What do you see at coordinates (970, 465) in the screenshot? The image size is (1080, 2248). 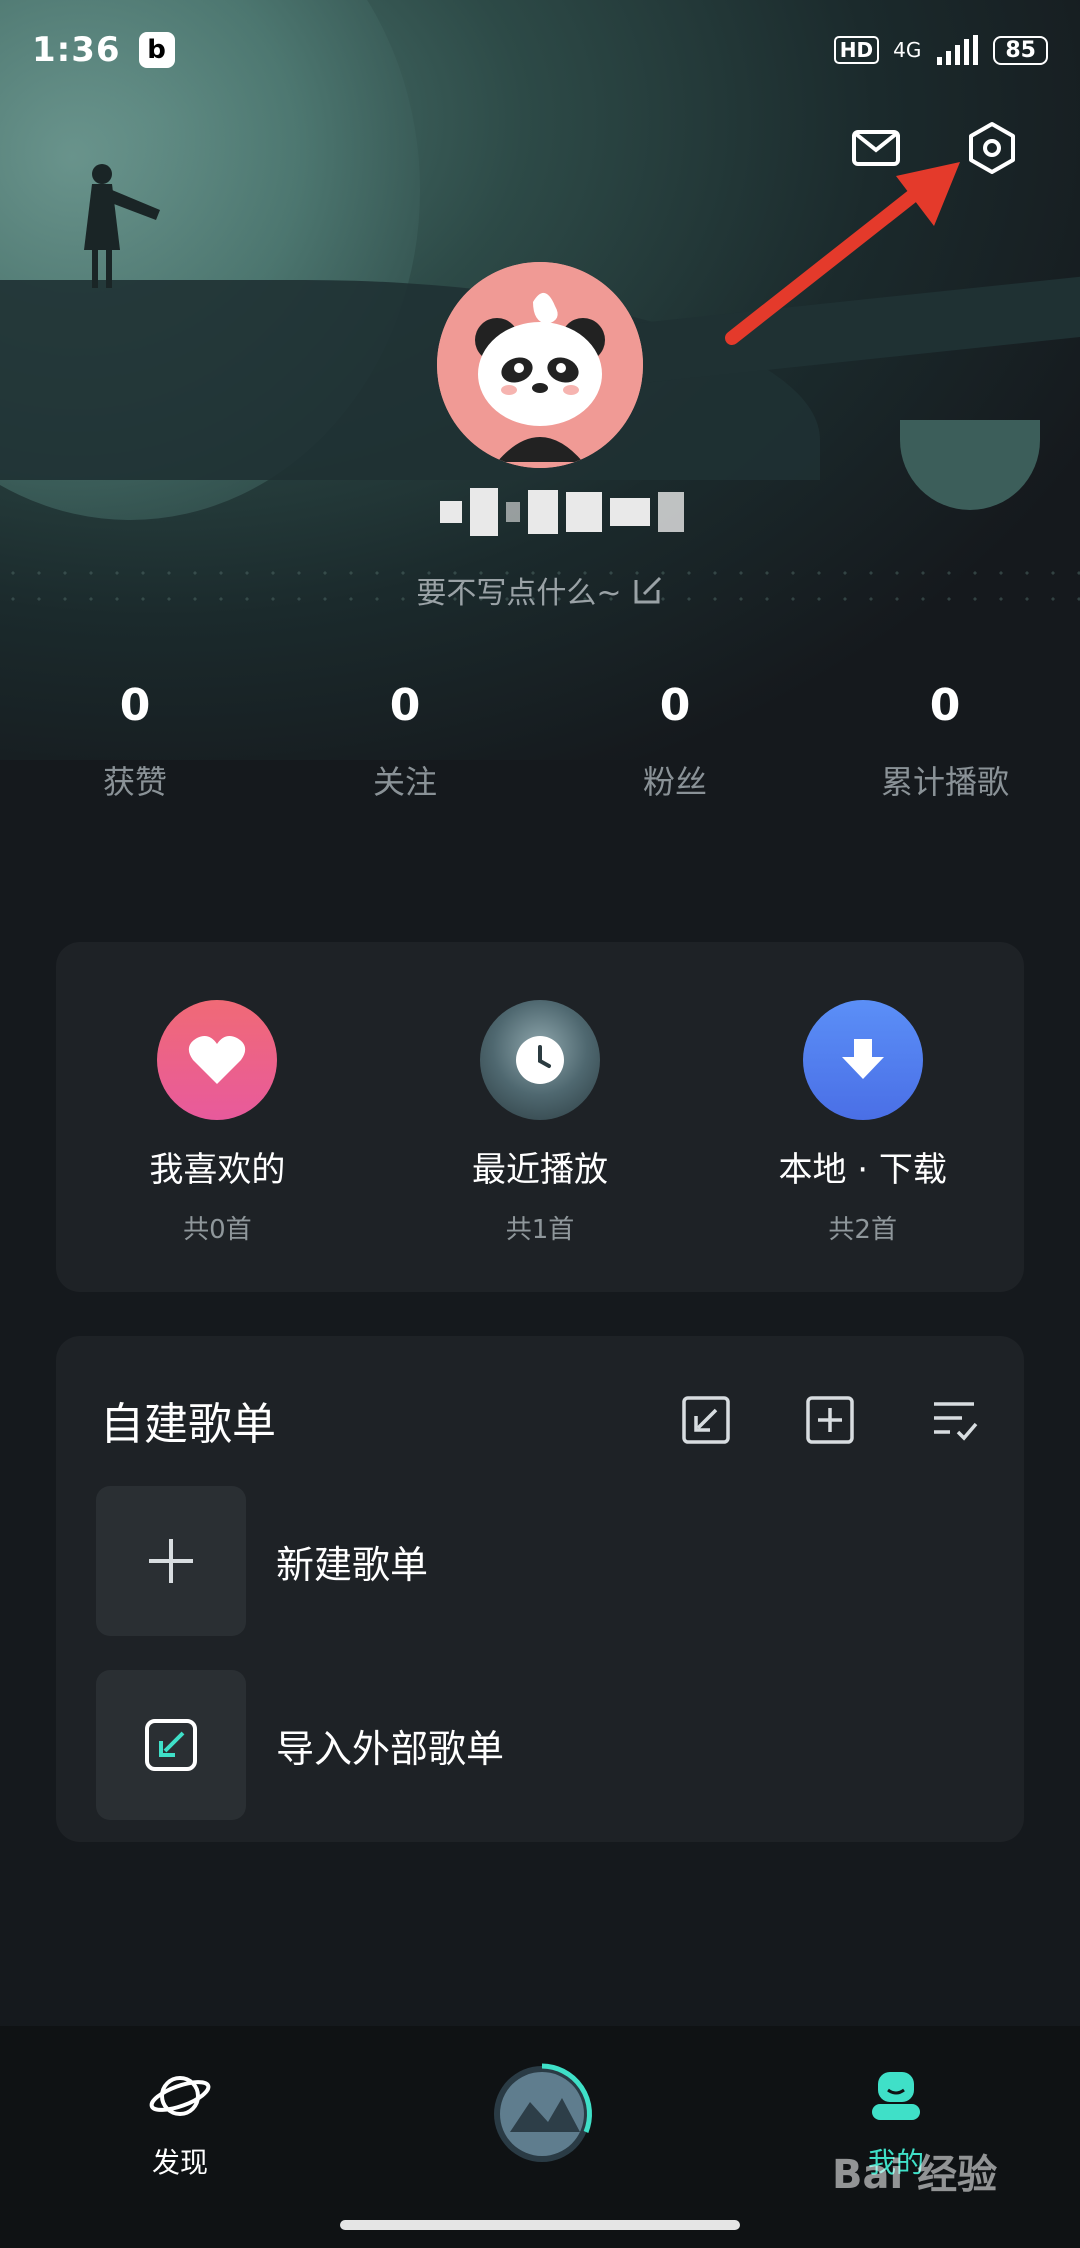 I see `hanging-shape-illustration` at bounding box center [970, 465].